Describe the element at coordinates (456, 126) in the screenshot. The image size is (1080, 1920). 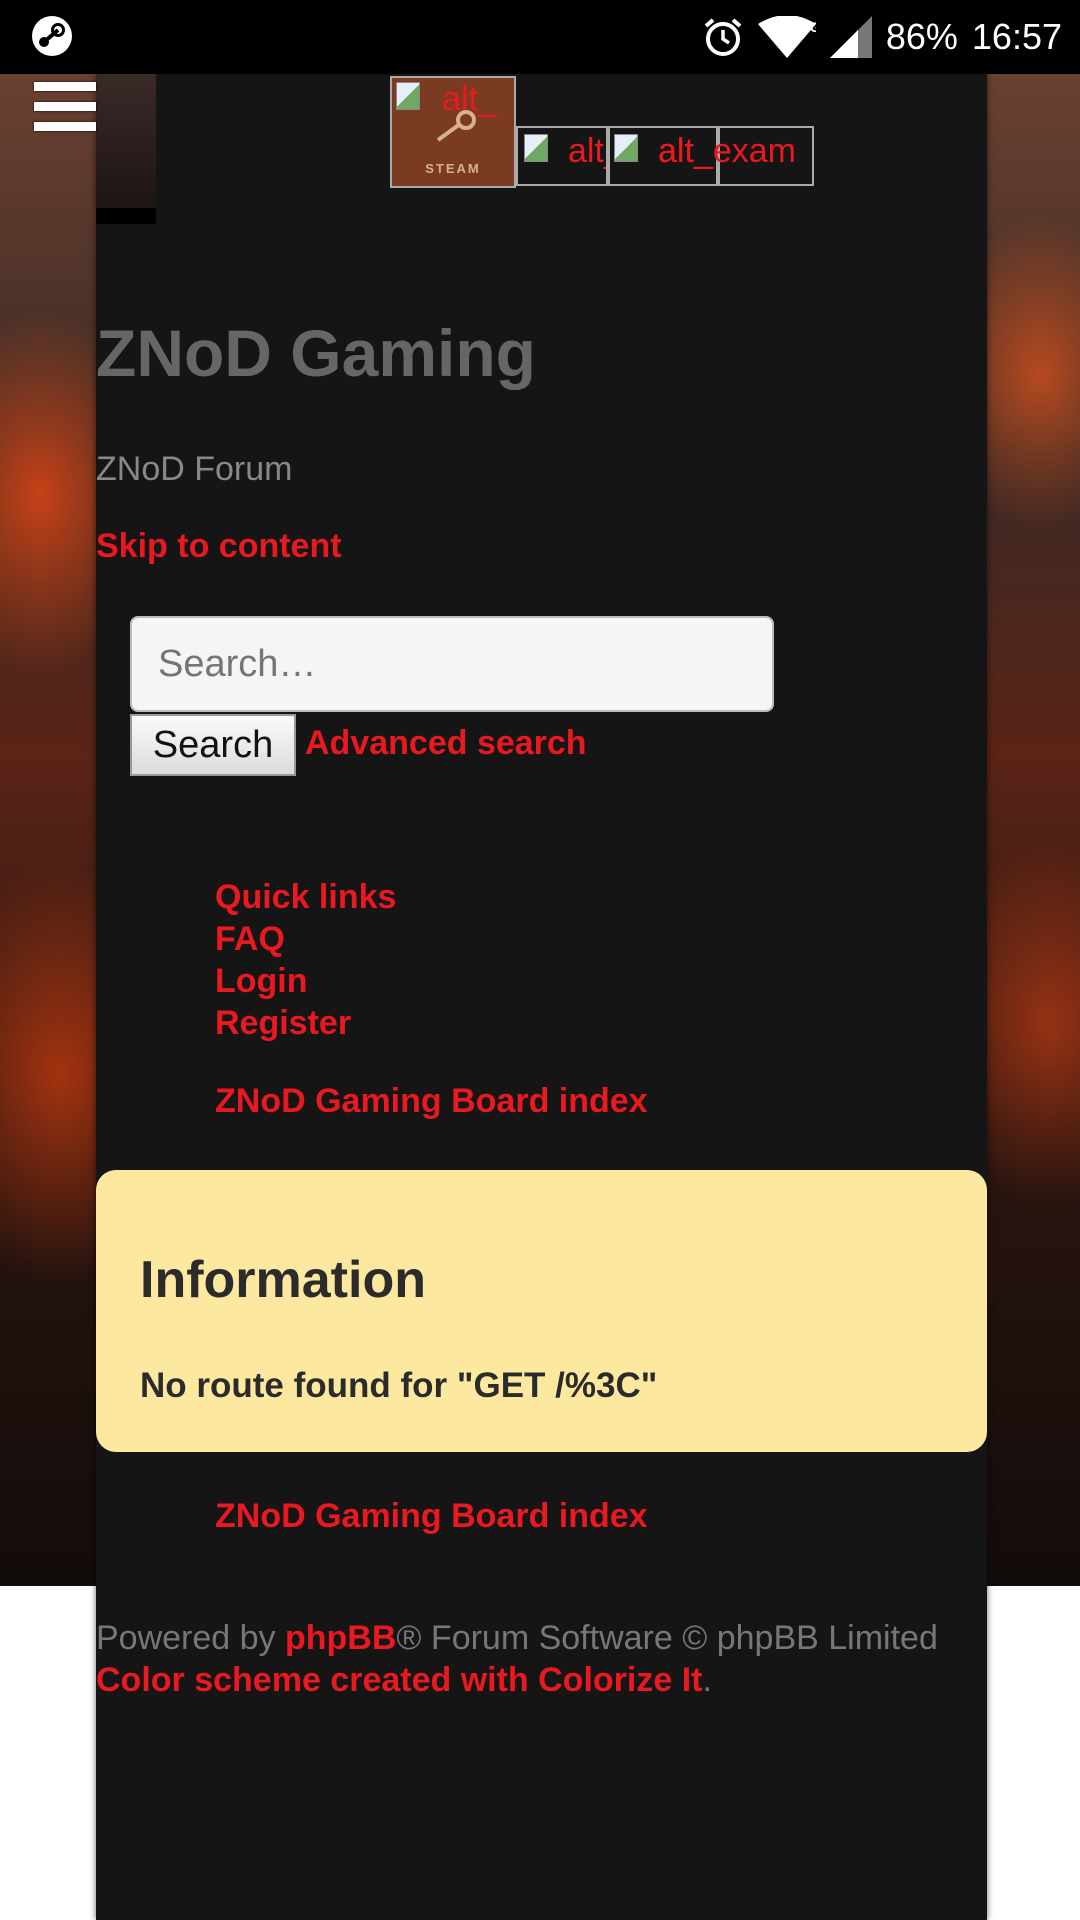
I see `steam-logo-icon` at that location.